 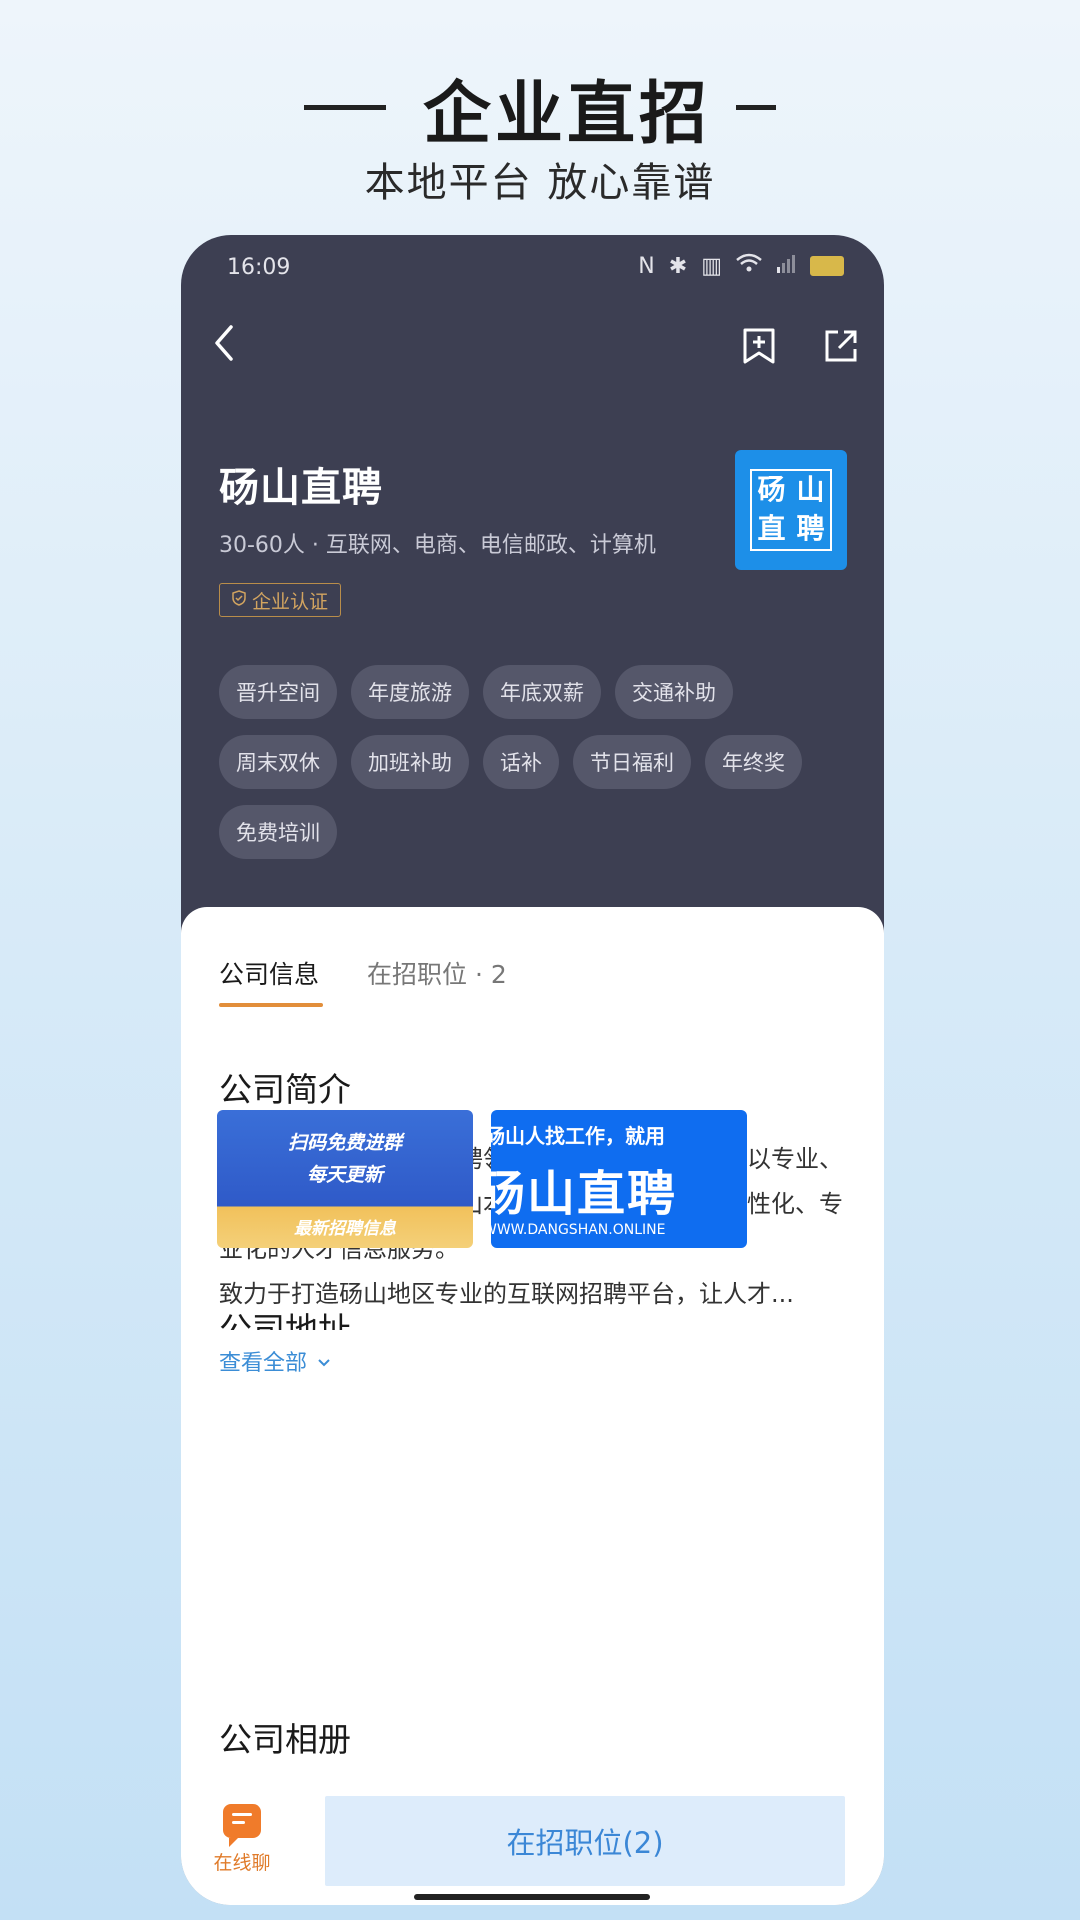 What do you see at coordinates (263, 1363) in the screenshot?
I see `view-all-label: 查看全部` at bounding box center [263, 1363].